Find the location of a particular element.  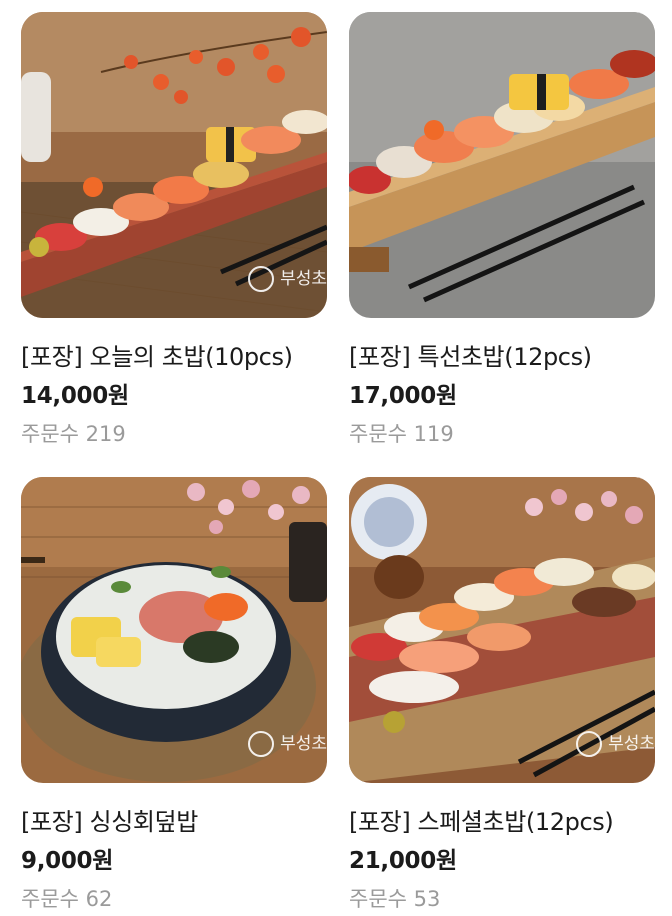

product-order-count: 주문수 53 is located at coordinates (395, 899).